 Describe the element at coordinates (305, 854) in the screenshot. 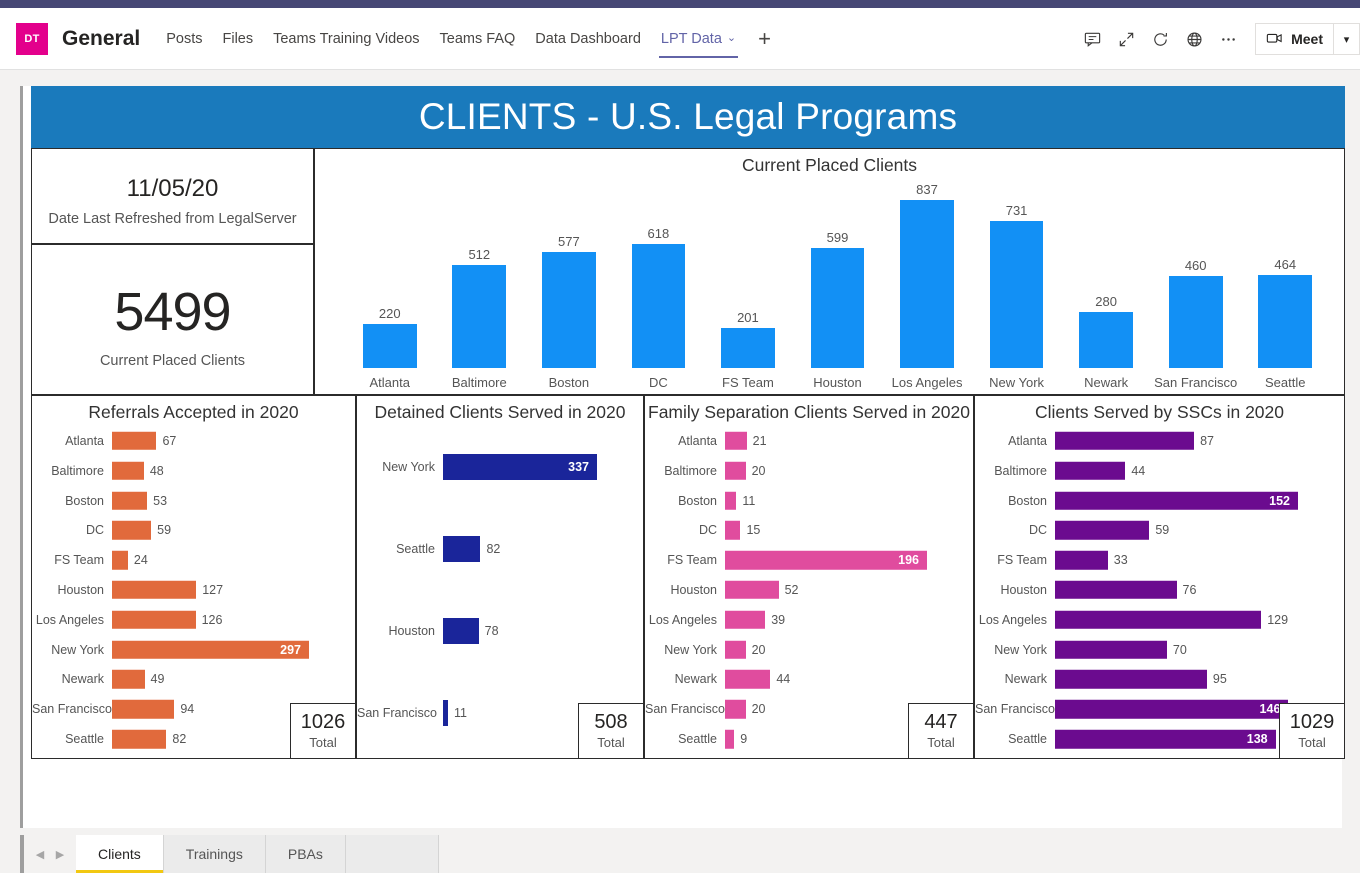

I see `page-tab-pbas: PBAs` at that location.